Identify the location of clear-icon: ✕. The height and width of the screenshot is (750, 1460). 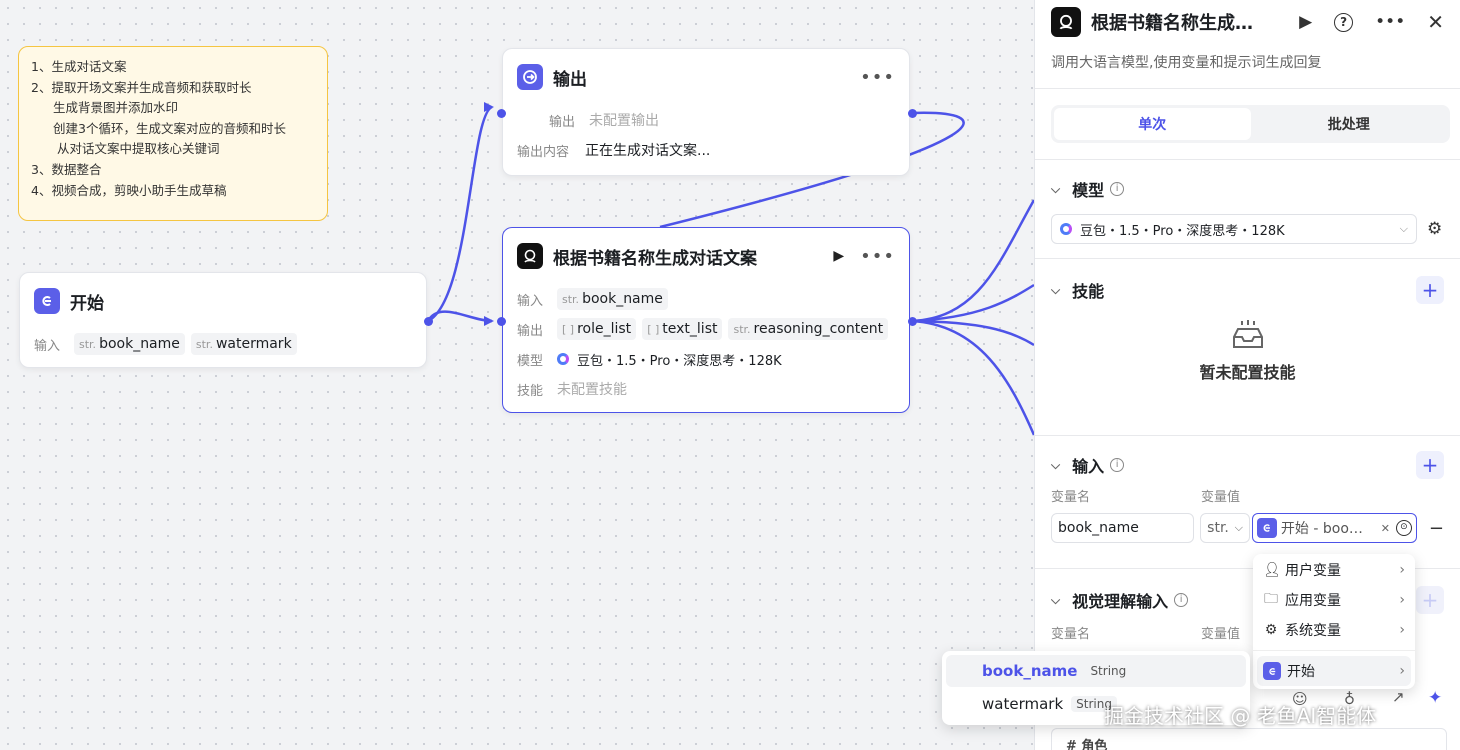
(1385, 528).